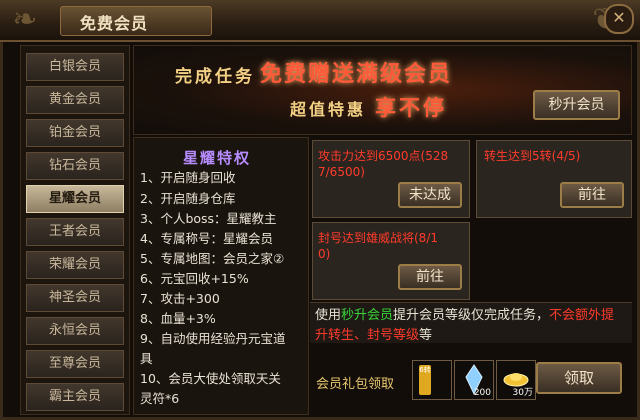  I want to click on sidebar-item-eternal: 永恒会员, so click(75, 331).